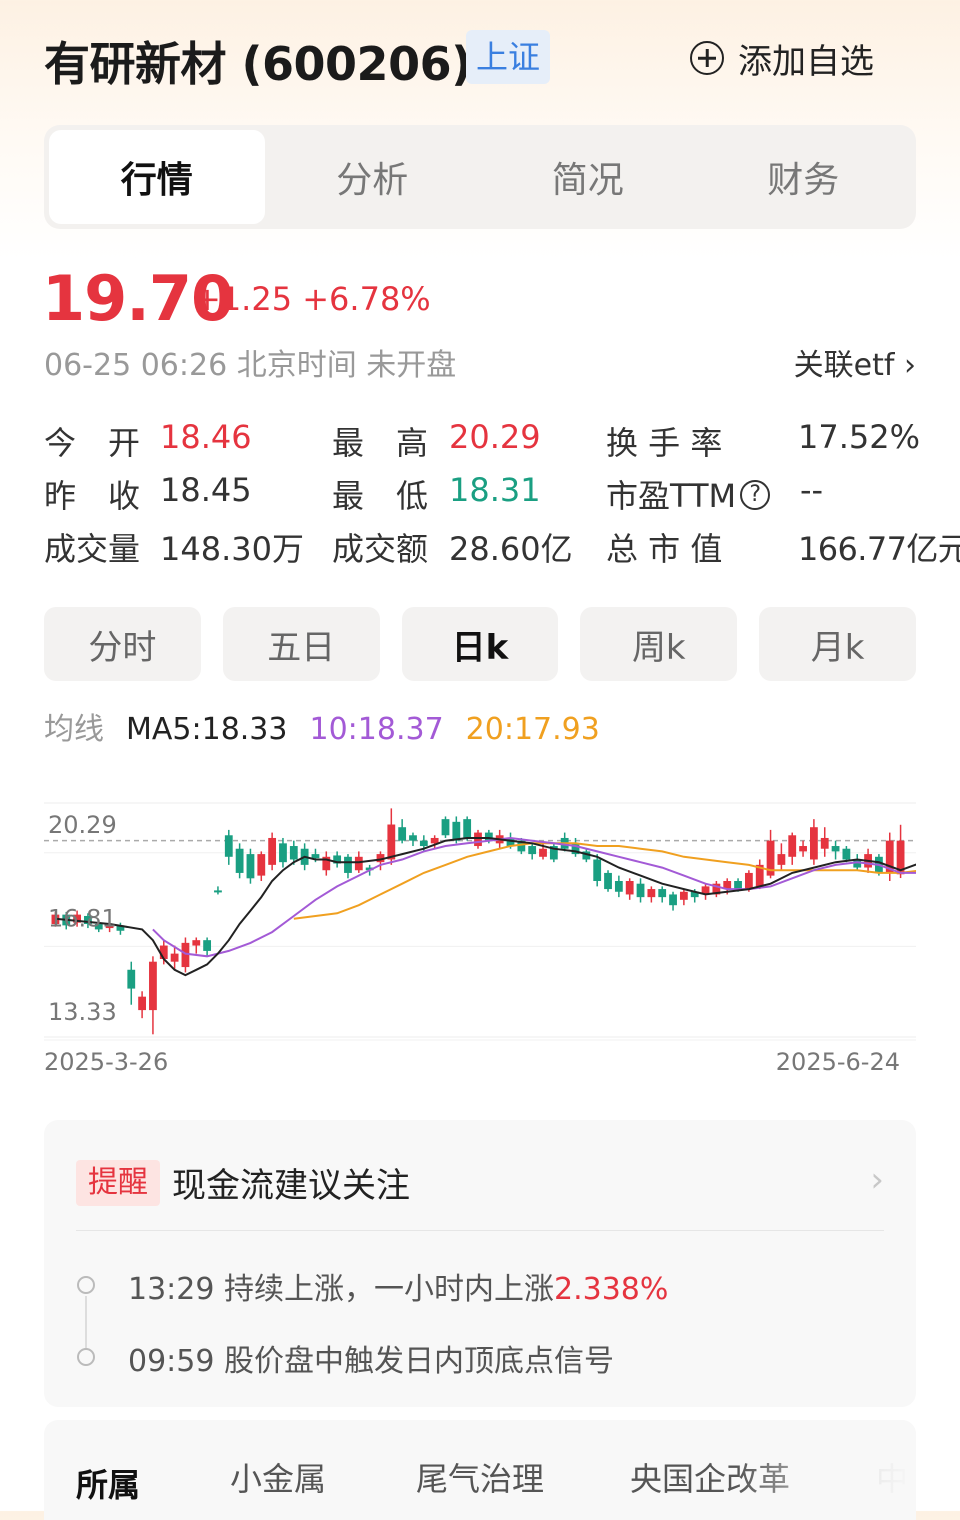 This screenshot has width=960, height=1520. I want to click on volume-label: 成交量, so click(92, 549).